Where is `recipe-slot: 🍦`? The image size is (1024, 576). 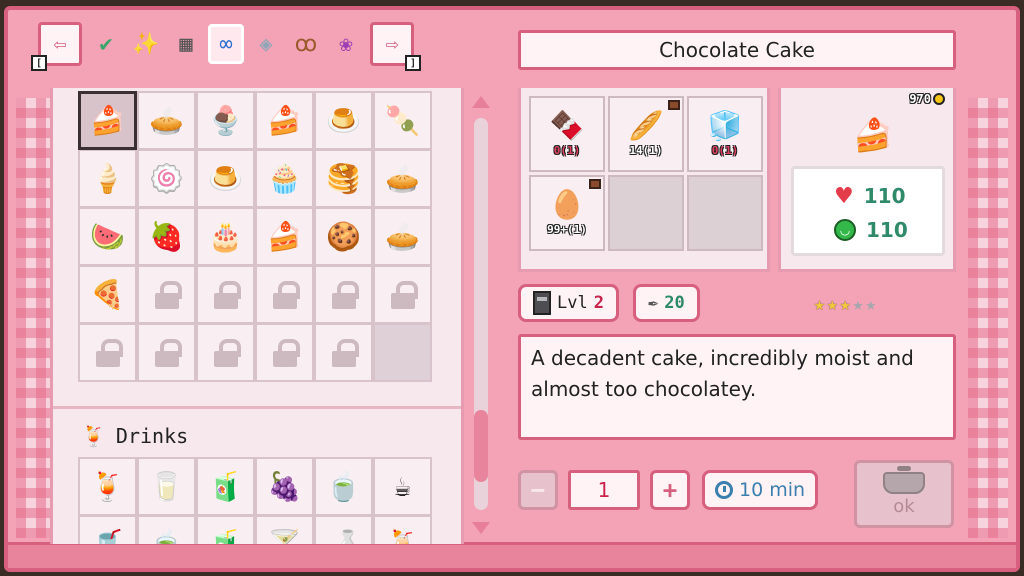
recipe-slot: 🍦 is located at coordinates (107, 178).